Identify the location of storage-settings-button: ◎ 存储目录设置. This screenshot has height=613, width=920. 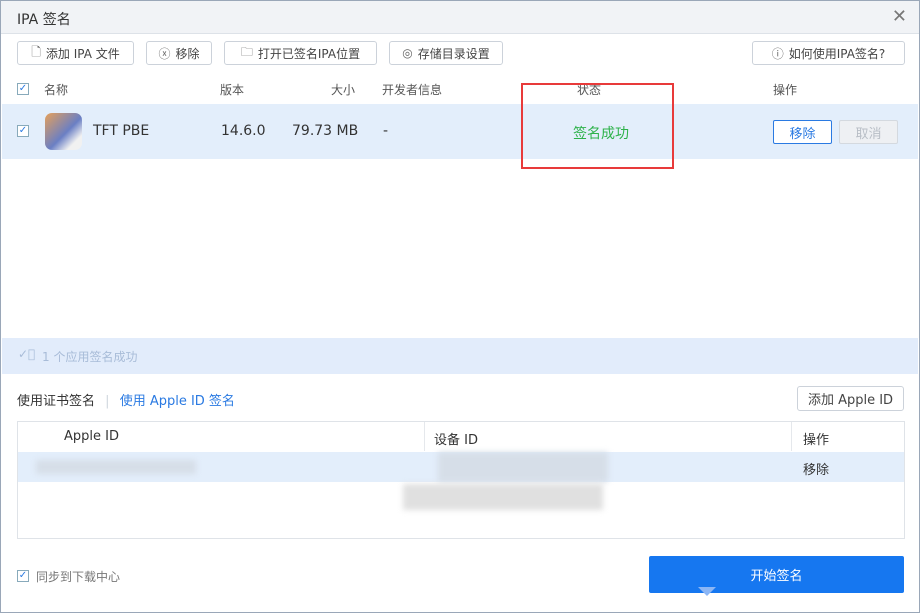
(446, 53).